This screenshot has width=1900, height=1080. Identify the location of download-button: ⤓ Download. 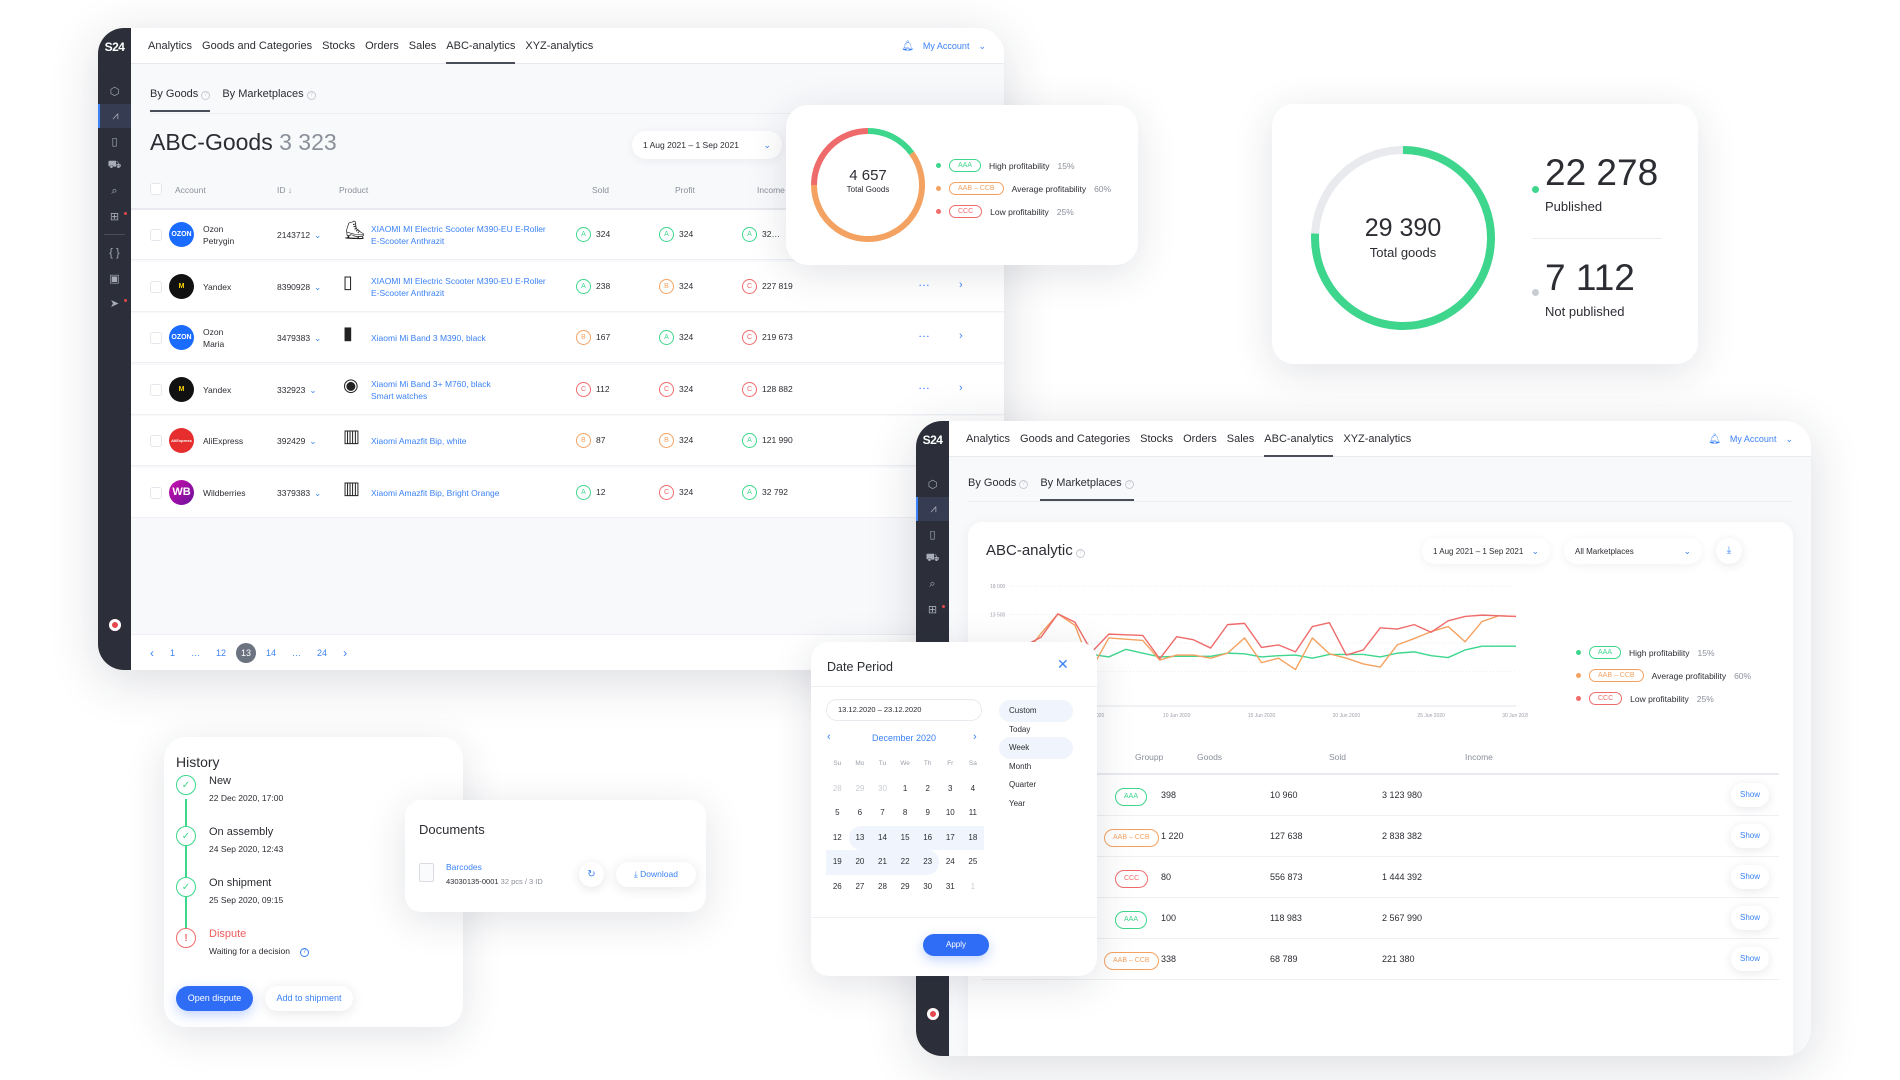
(656, 874).